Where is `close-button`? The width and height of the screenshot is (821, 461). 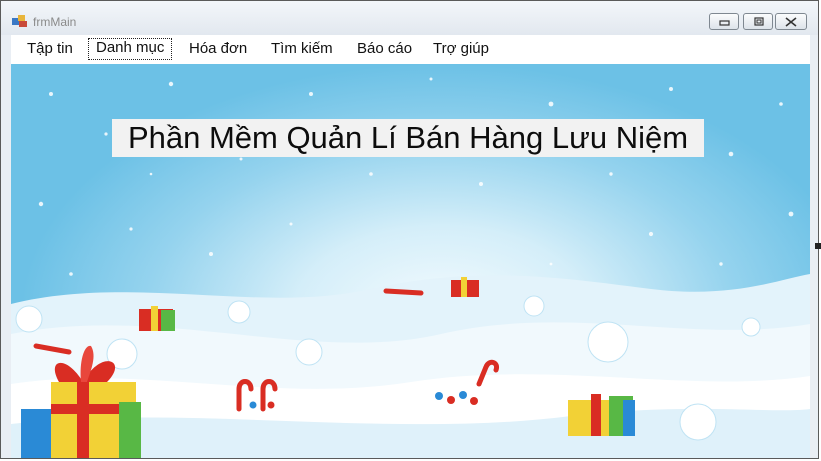 close-button is located at coordinates (791, 21).